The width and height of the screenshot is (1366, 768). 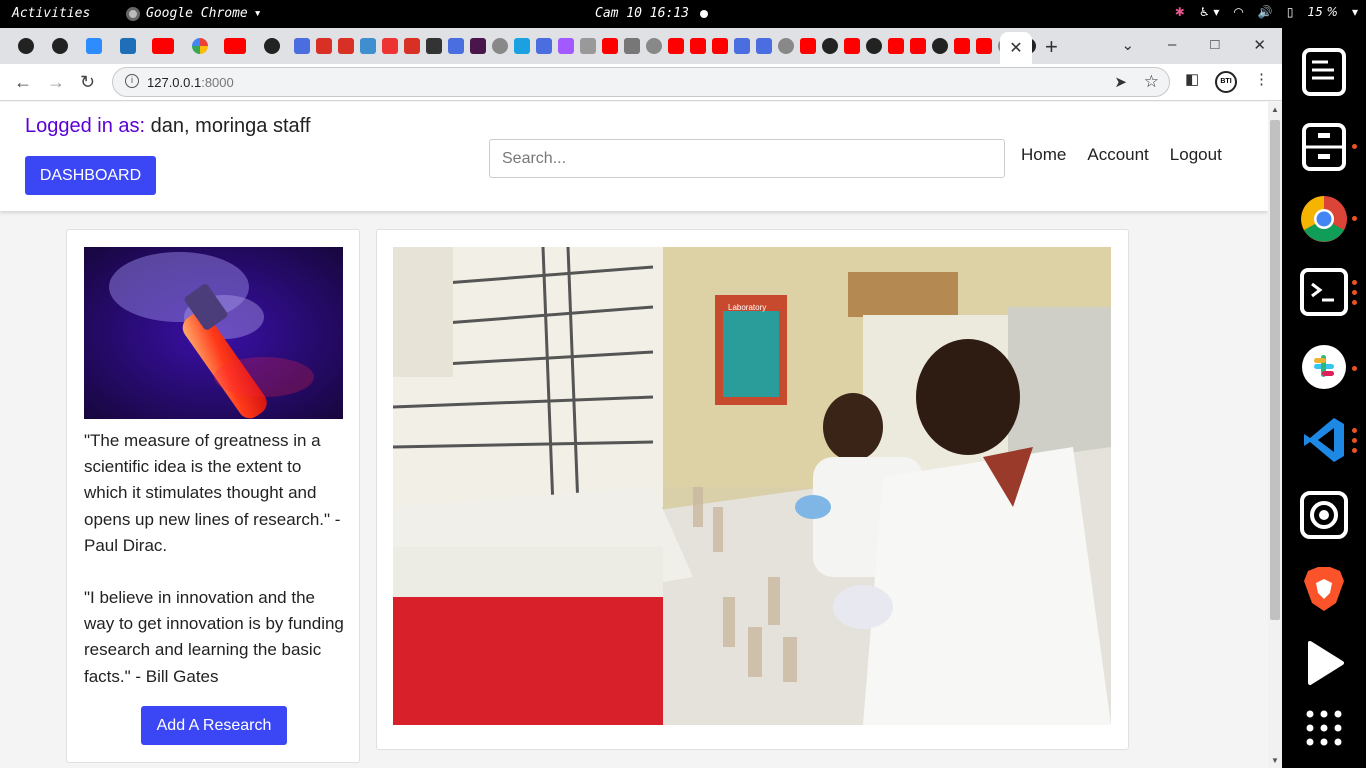 I want to click on side-panel-icon: ◧, so click(x=1192, y=79).